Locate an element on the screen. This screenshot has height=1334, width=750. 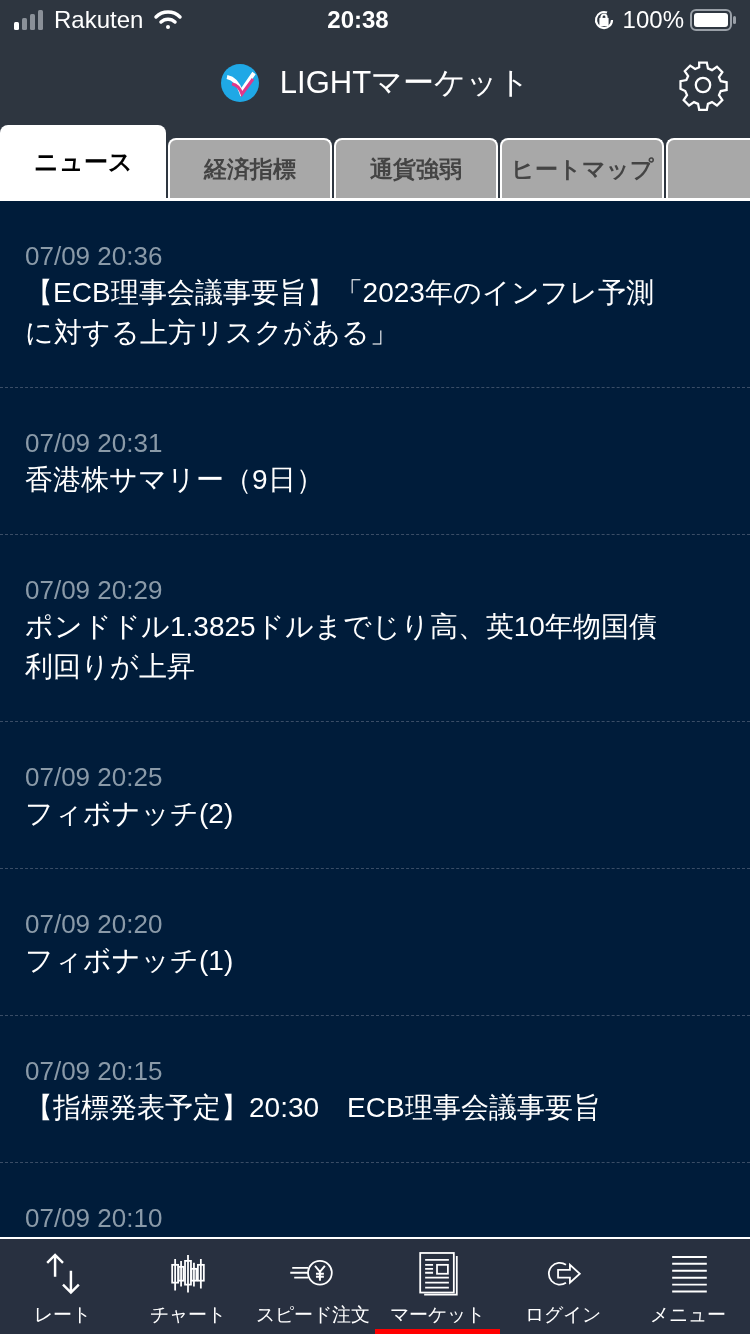
news-time: 07/09 20:31 is located at coordinates (94, 443).